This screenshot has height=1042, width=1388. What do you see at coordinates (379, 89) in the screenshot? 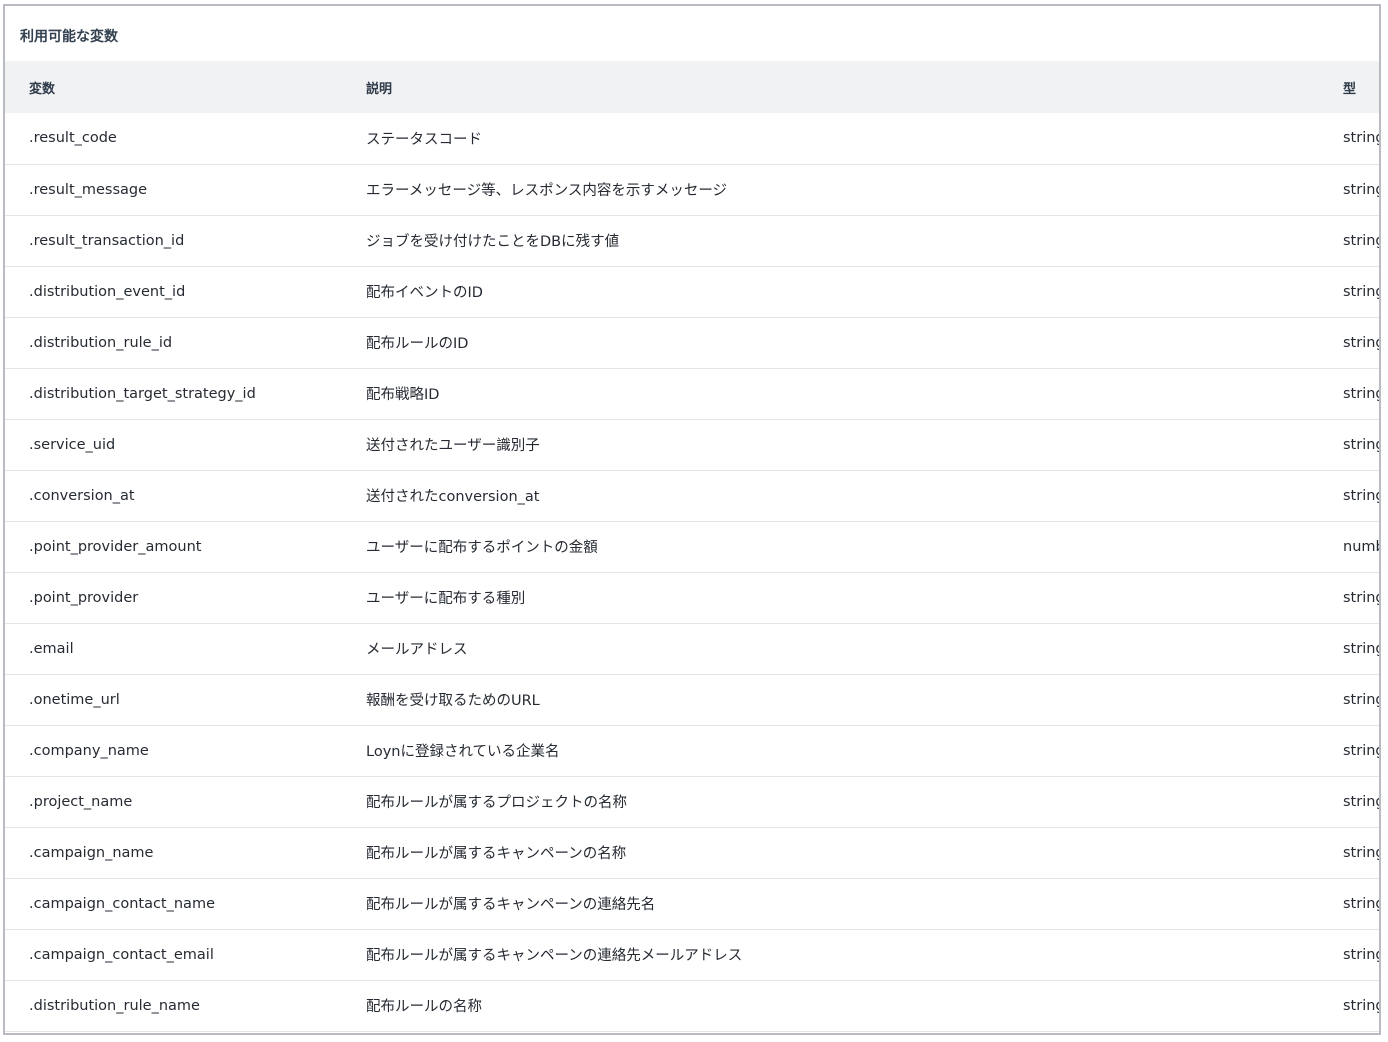
I see `column-header-description: 説明` at bounding box center [379, 89].